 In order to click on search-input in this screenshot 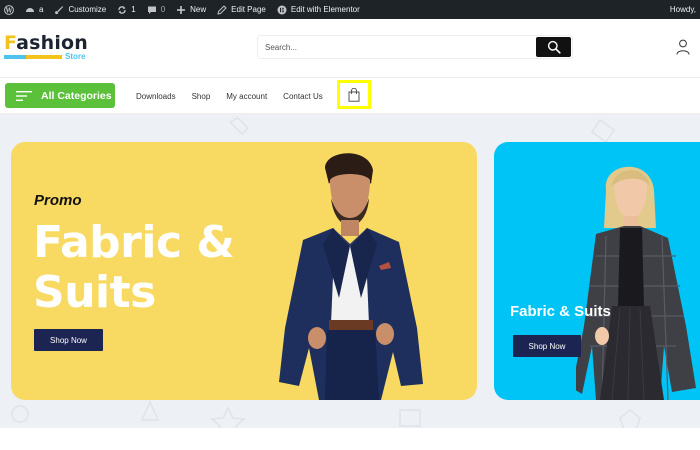, I will do `click(397, 47)`.